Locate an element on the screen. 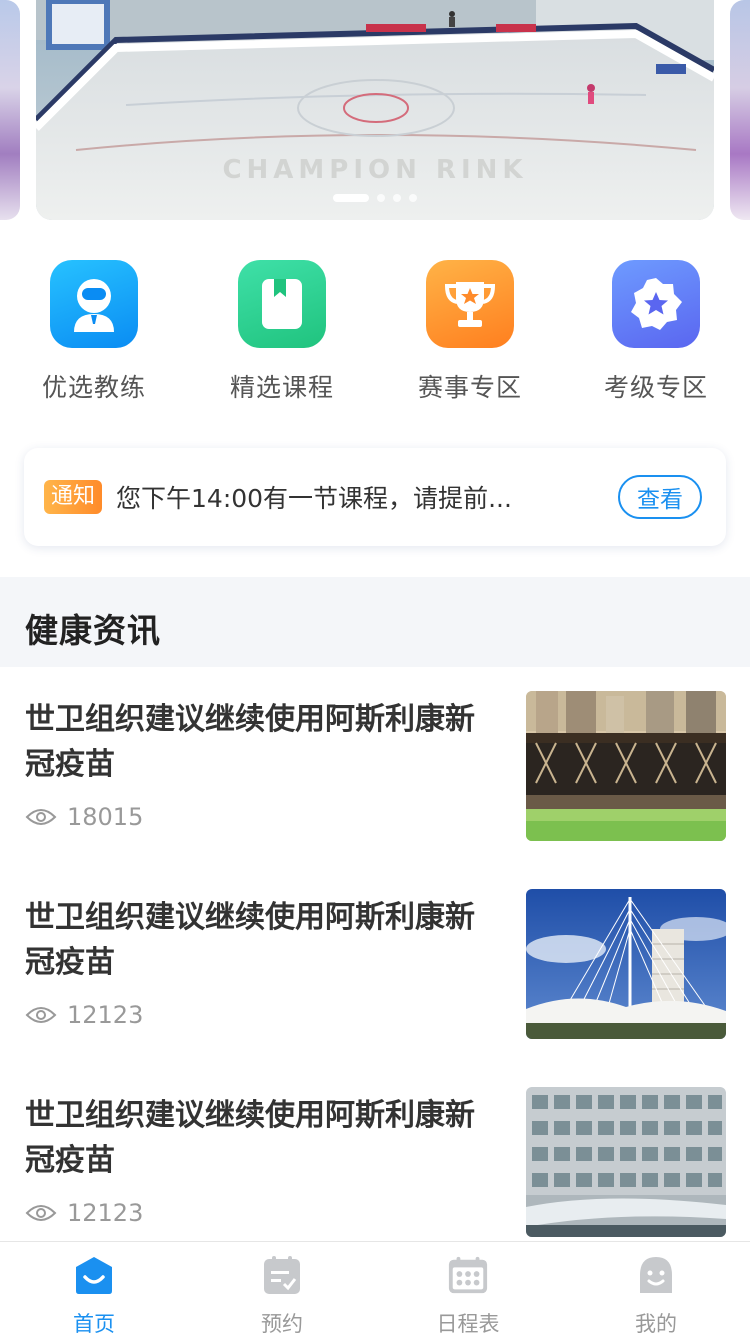 This screenshot has height=1342, width=750. news-item: 世卫组织建议继续使用阿斯利康新冠疫苗 18015 is located at coordinates (375, 766).